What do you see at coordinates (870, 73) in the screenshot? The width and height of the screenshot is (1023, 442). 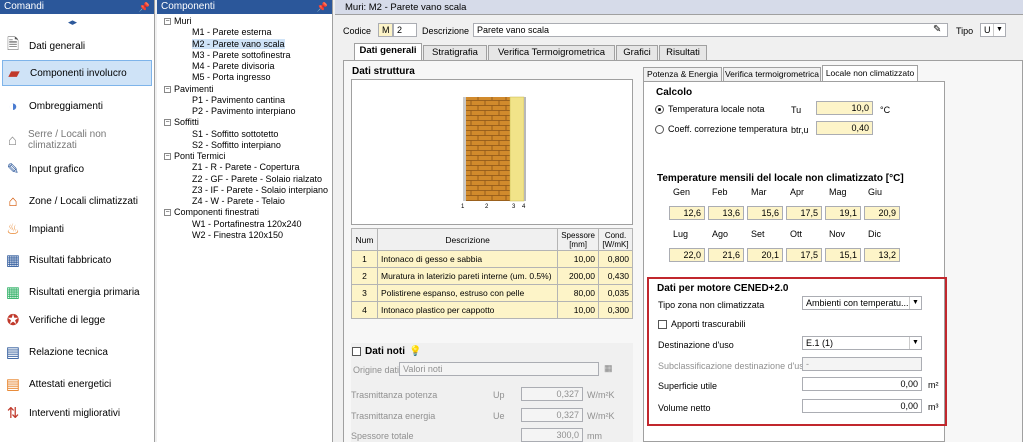 I see `subtab-locale-non-climatizzato: Locale non climatizzato` at bounding box center [870, 73].